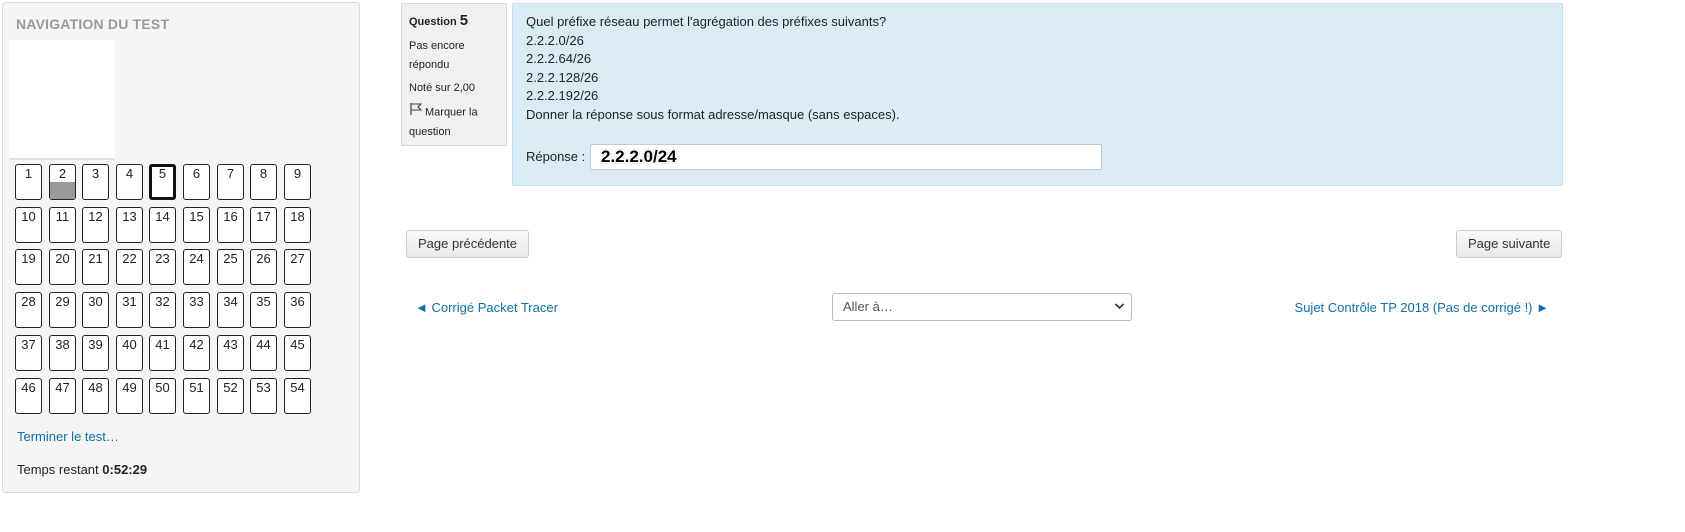 Image resolution: width=1685 pixels, height=532 pixels. What do you see at coordinates (1509, 244) in the screenshot?
I see `next-page-button: Page suivante` at bounding box center [1509, 244].